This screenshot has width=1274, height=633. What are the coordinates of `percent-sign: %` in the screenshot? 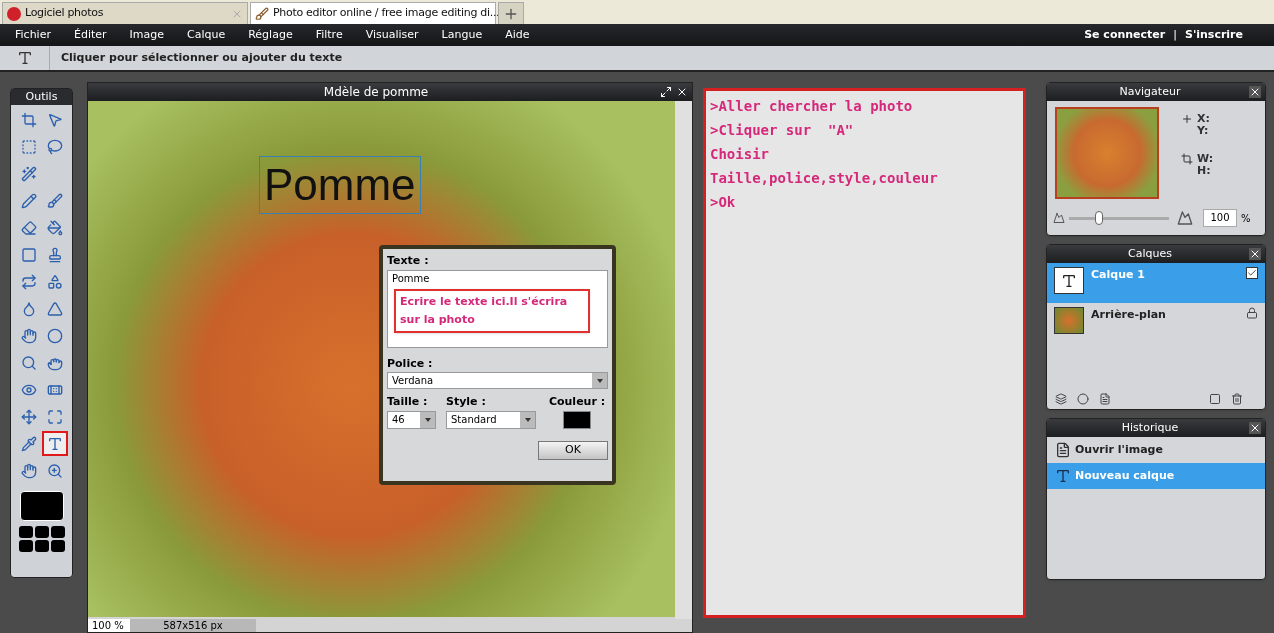 It's located at (1246, 218).